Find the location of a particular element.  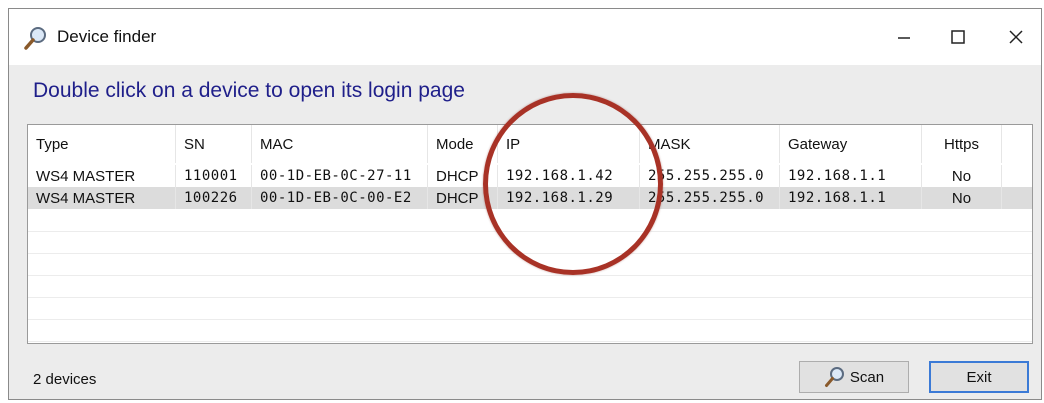

maximize-button is located at coordinates (958, 37).